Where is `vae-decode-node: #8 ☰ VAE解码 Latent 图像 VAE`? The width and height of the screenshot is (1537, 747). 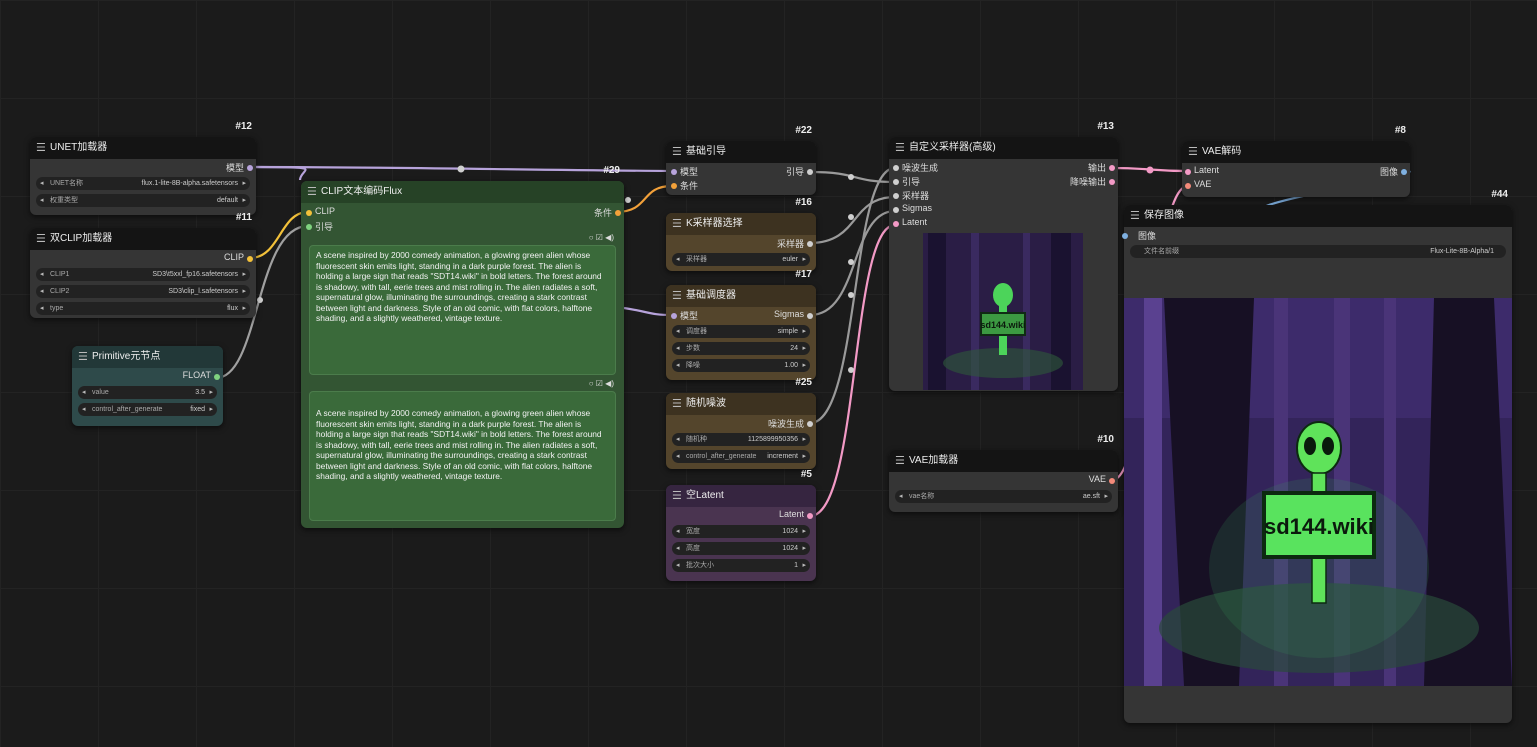
vae-decode-node: #8 ☰ VAE解码 Latent 图像 VAE is located at coordinates (1296, 161).